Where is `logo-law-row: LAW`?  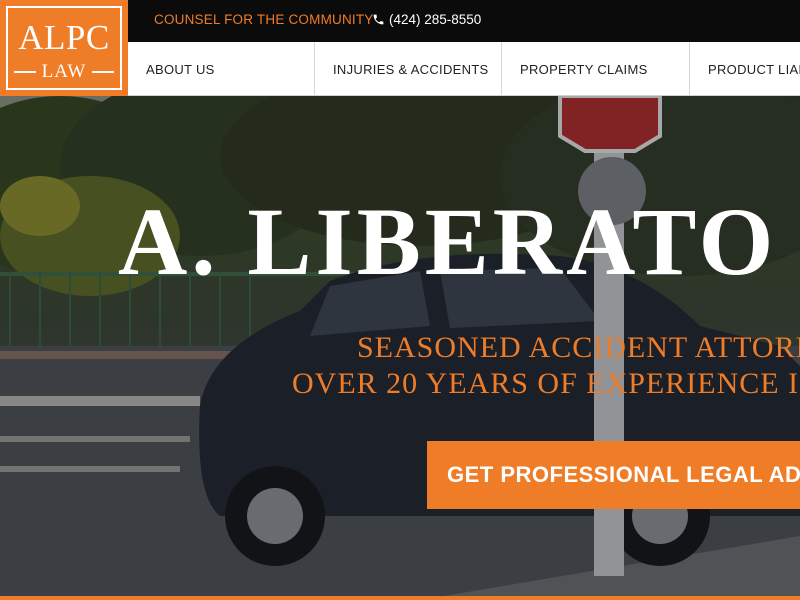
logo-law-row: LAW is located at coordinates (64, 72).